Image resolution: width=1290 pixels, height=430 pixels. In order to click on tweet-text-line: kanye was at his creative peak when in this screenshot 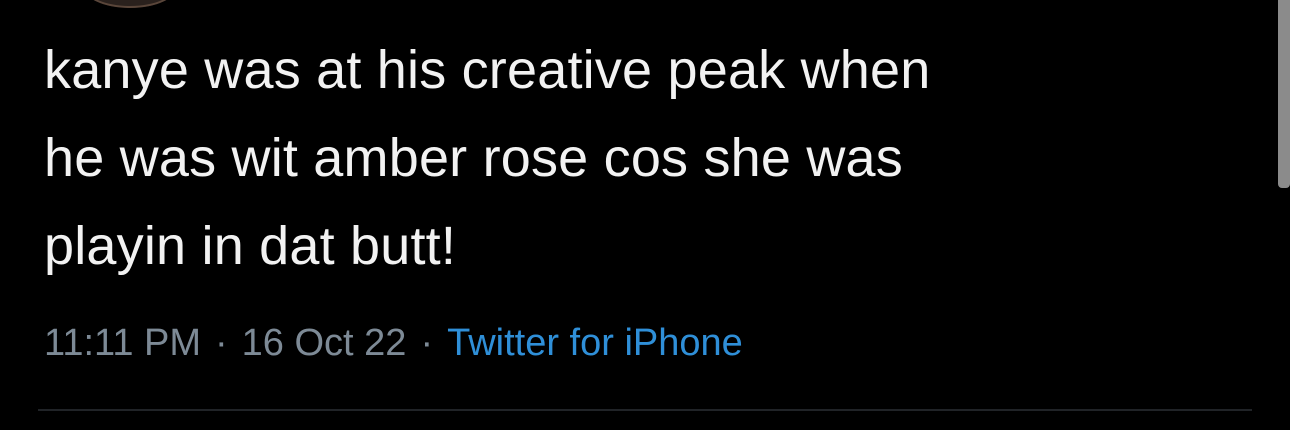, I will do `click(487, 70)`.